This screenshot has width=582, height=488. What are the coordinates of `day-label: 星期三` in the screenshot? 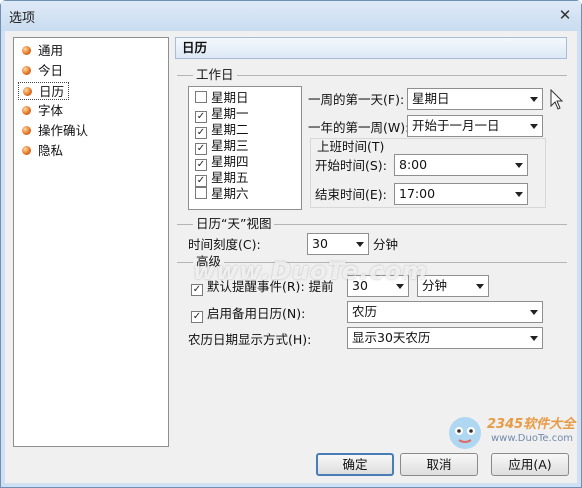 It's located at (230, 145).